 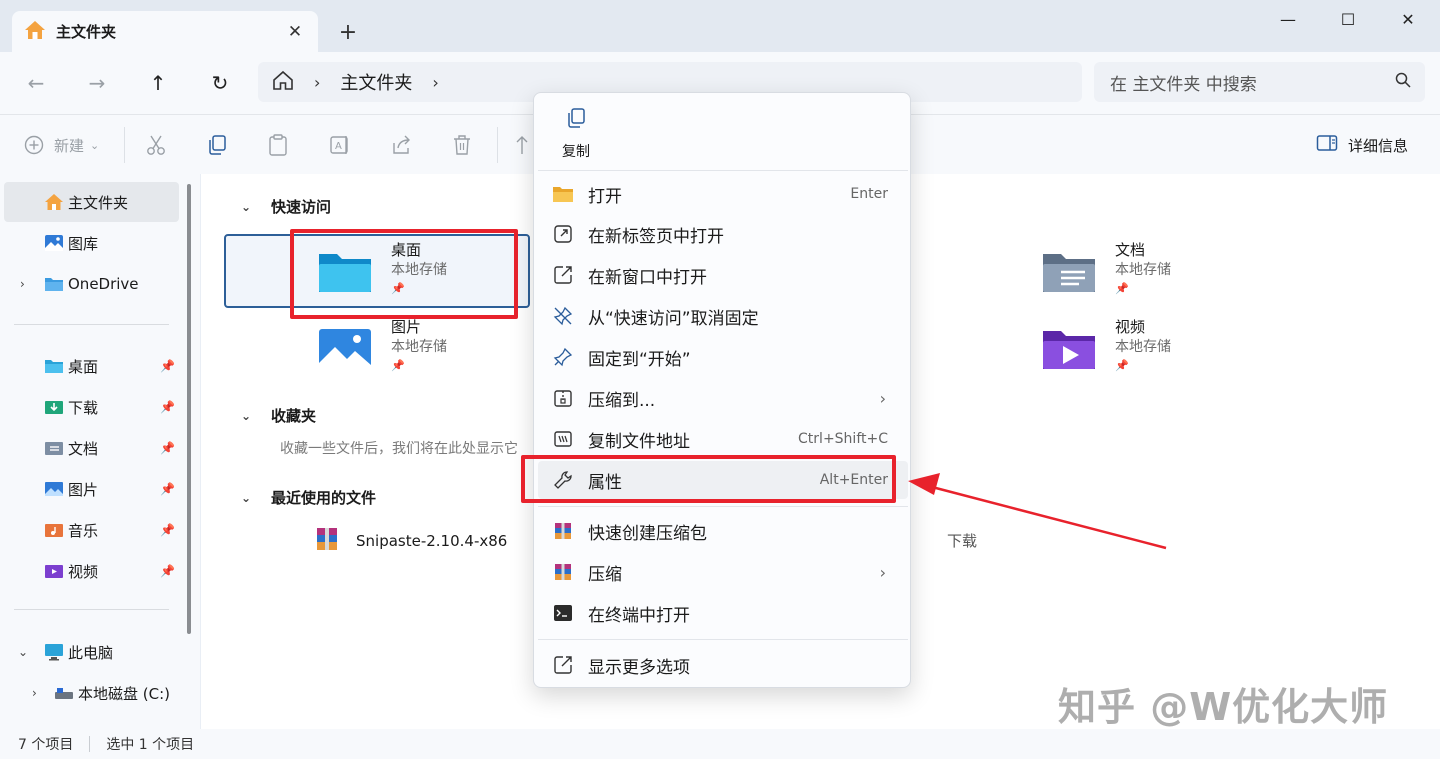 What do you see at coordinates (399, 449) in the screenshot?
I see `favorites-hint: 收藏一些文件后，我们将在此处显示它` at bounding box center [399, 449].